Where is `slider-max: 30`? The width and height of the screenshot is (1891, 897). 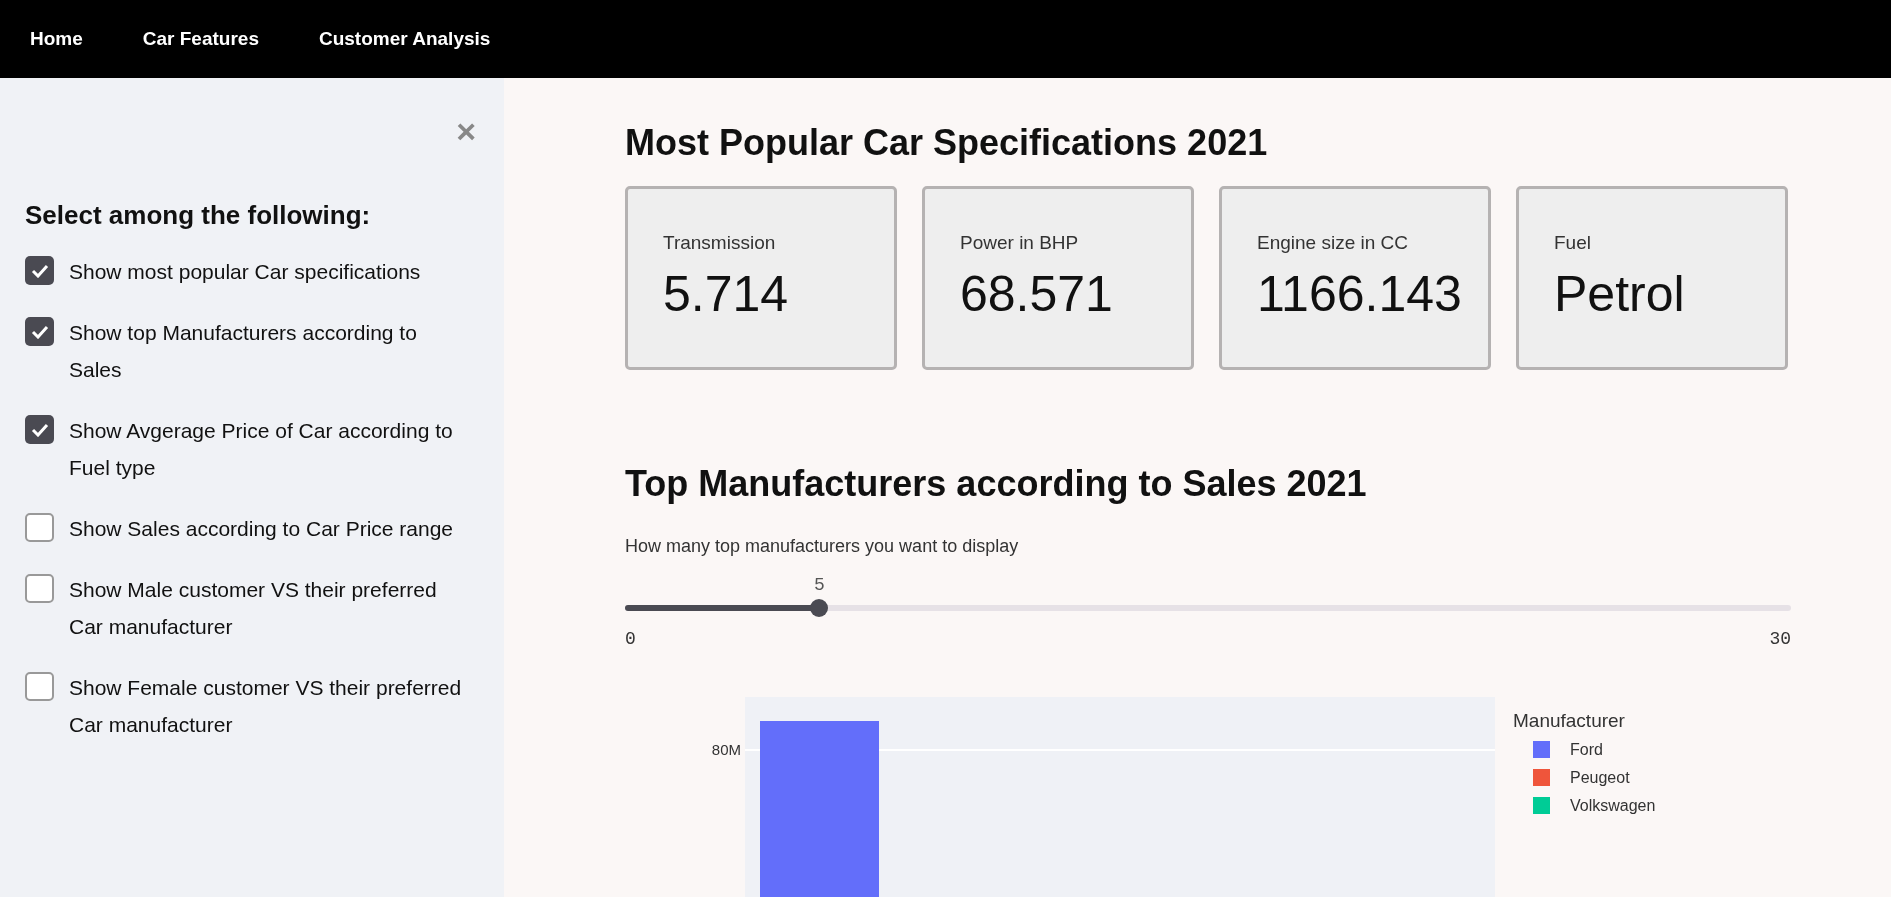 slider-max: 30 is located at coordinates (1780, 639).